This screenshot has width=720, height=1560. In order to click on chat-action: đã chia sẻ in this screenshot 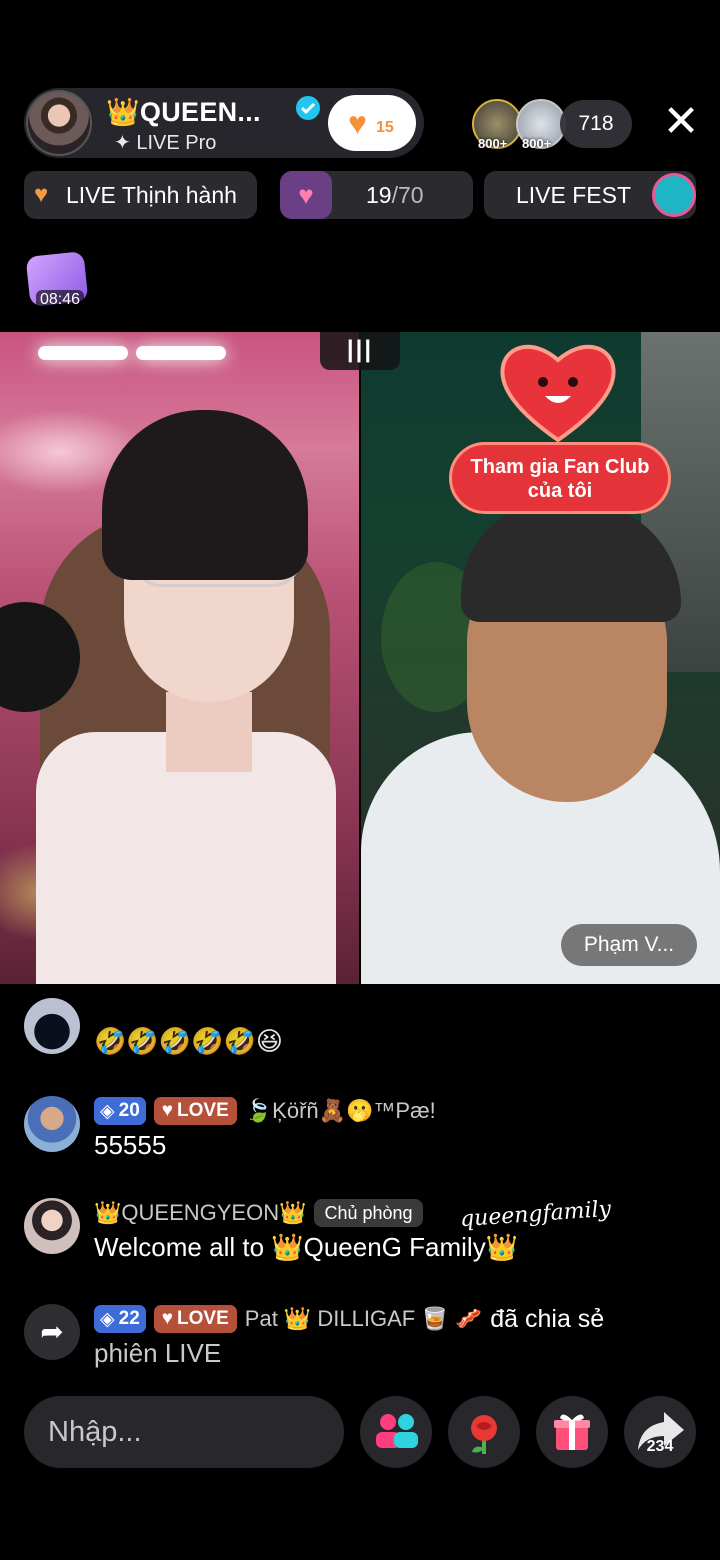, I will do `click(547, 1318)`.